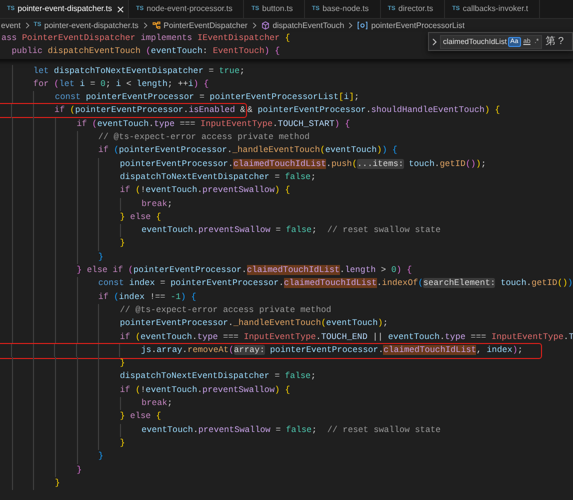 The width and height of the screenshot is (573, 500). What do you see at coordinates (156, 25) in the screenshot?
I see `class-icon` at bounding box center [156, 25].